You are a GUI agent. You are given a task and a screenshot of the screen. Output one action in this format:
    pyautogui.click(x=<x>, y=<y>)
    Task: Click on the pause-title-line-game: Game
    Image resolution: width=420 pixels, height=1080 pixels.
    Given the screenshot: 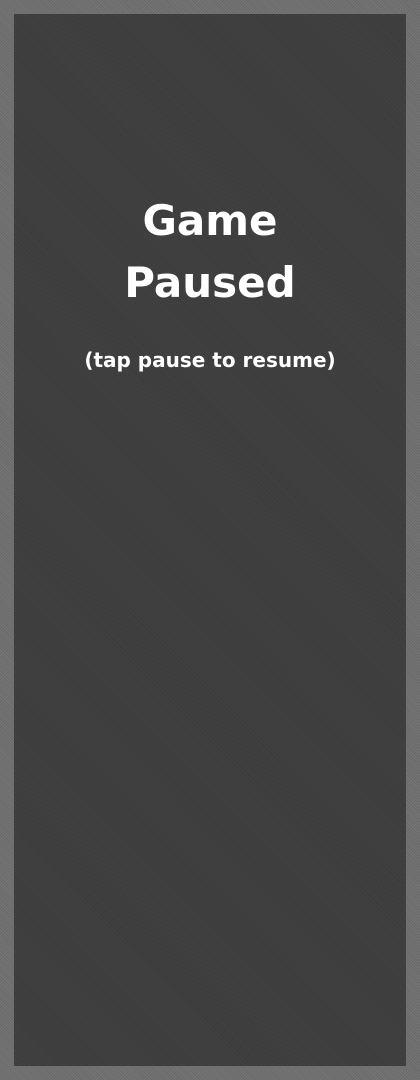 What is the action you would take?
    pyautogui.click(x=210, y=220)
    